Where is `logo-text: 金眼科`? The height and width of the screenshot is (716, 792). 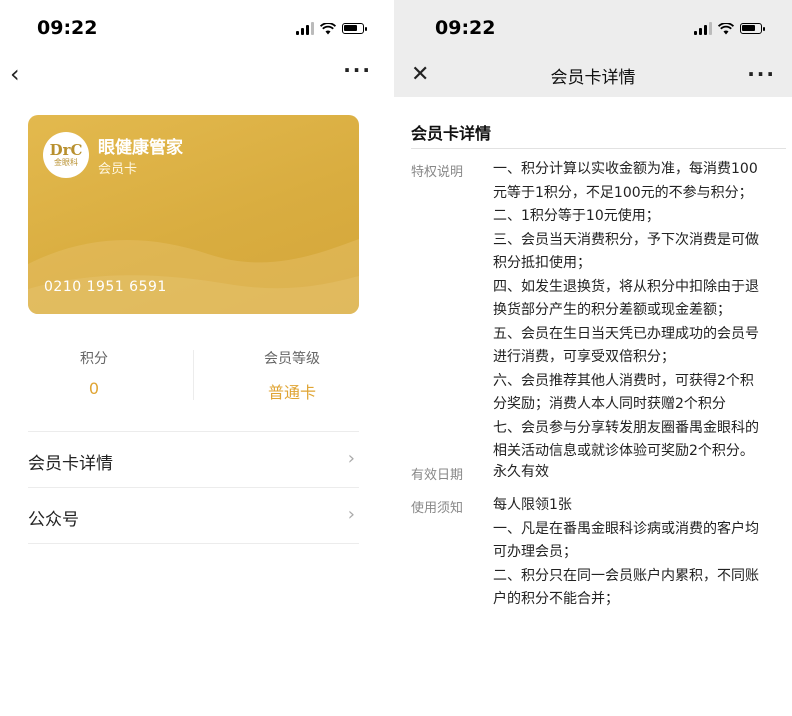 logo-text: 金眼科 is located at coordinates (66, 162).